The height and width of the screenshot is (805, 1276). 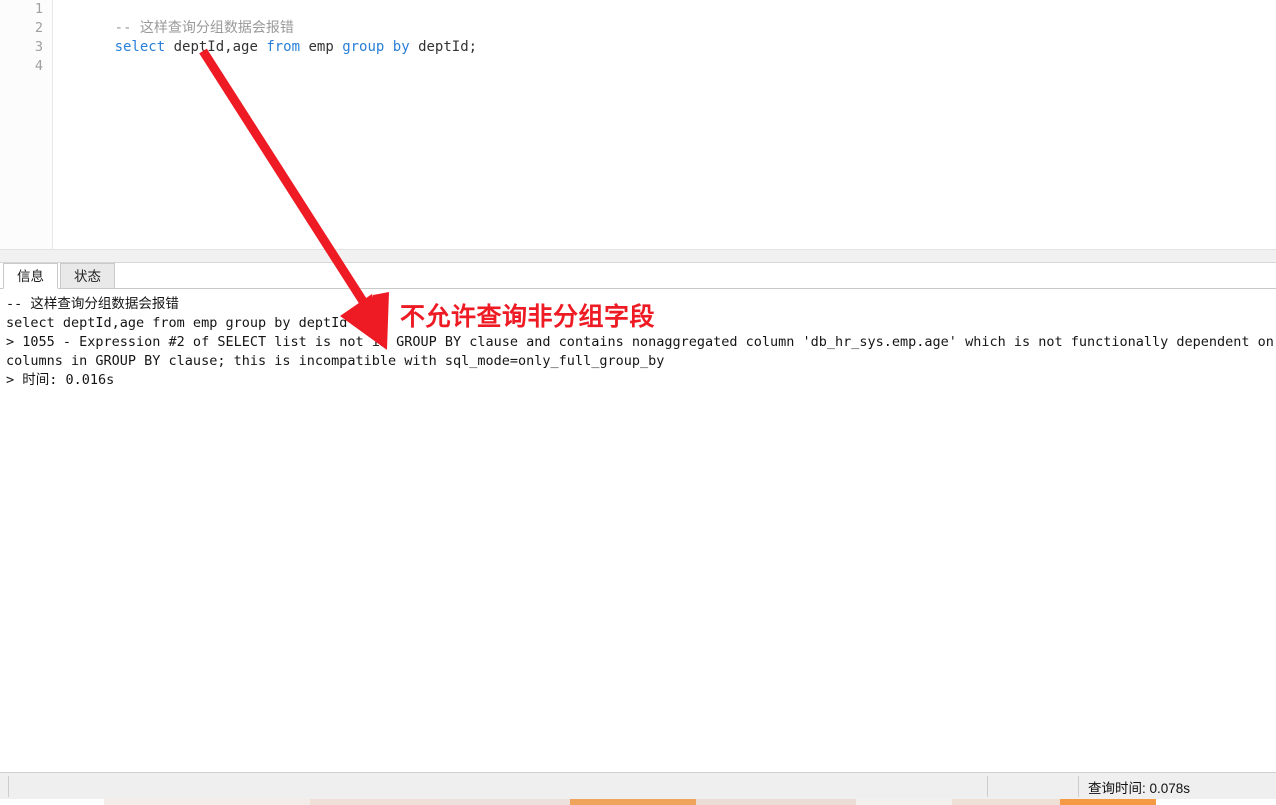 What do you see at coordinates (363, 47) in the screenshot?
I see `sql-keyword-group: group` at bounding box center [363, 47].